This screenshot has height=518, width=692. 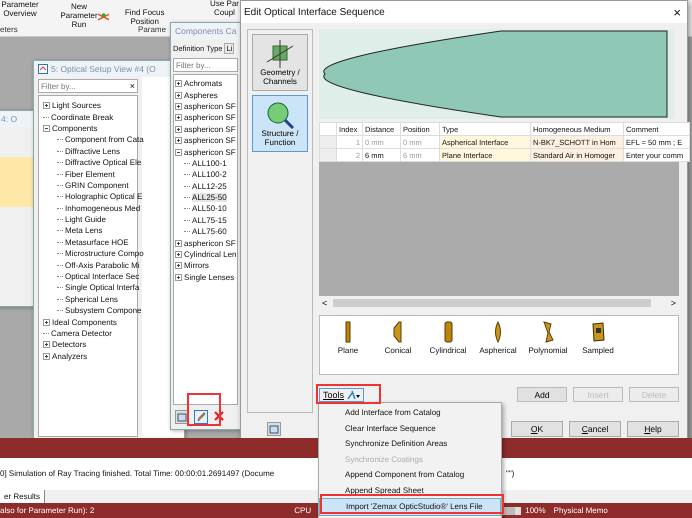 What do you see at coordinates (410, 474) in the screenshot?
I see `menu-item: Append Component from Catalog` at bounding box center [410, 474].